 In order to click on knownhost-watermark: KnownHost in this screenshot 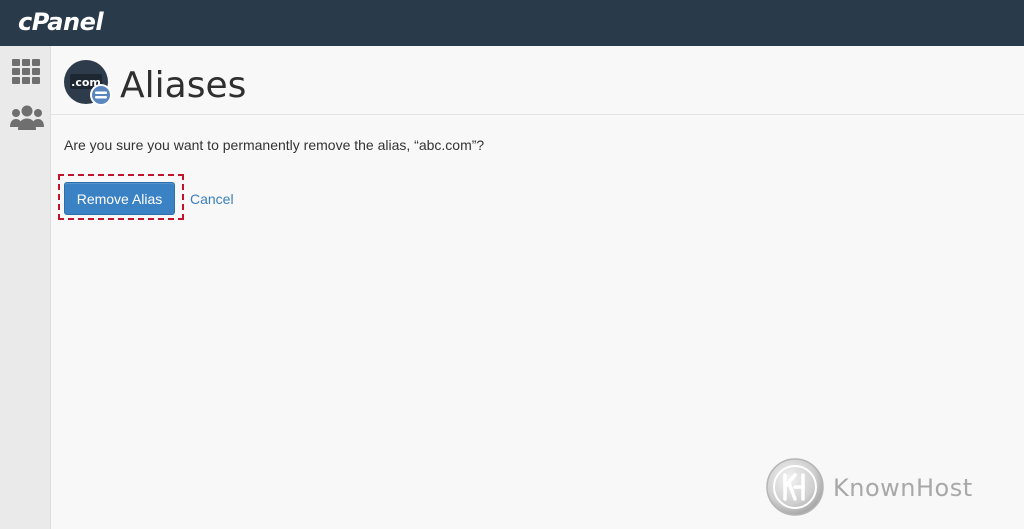, I will do `click(885, 487)`.